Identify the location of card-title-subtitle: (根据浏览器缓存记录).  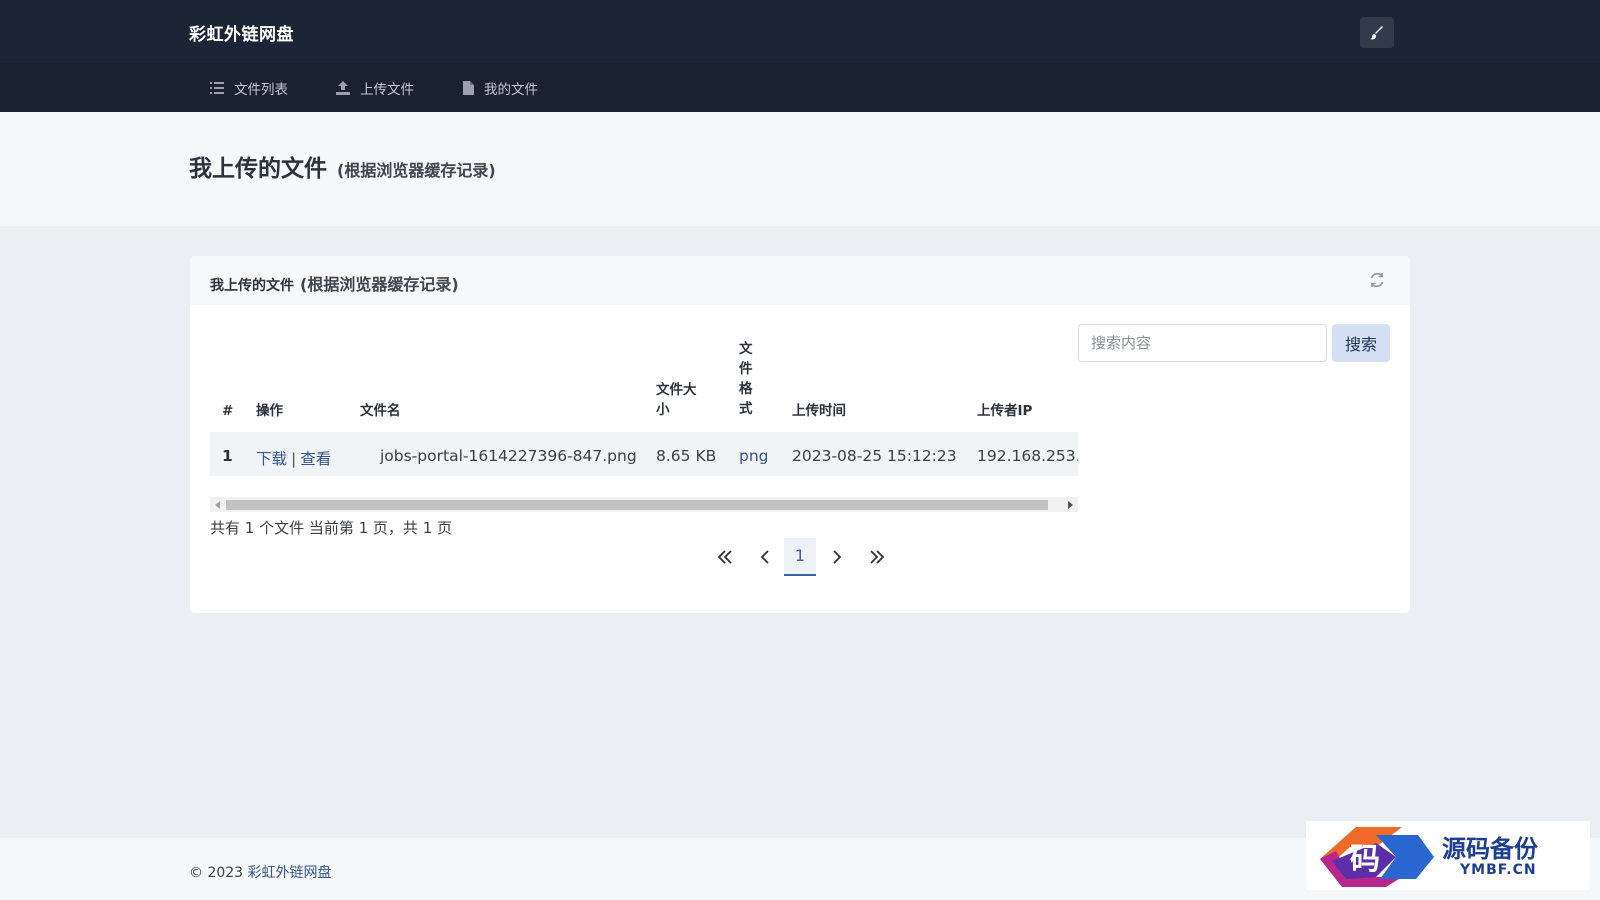
(379, 284).